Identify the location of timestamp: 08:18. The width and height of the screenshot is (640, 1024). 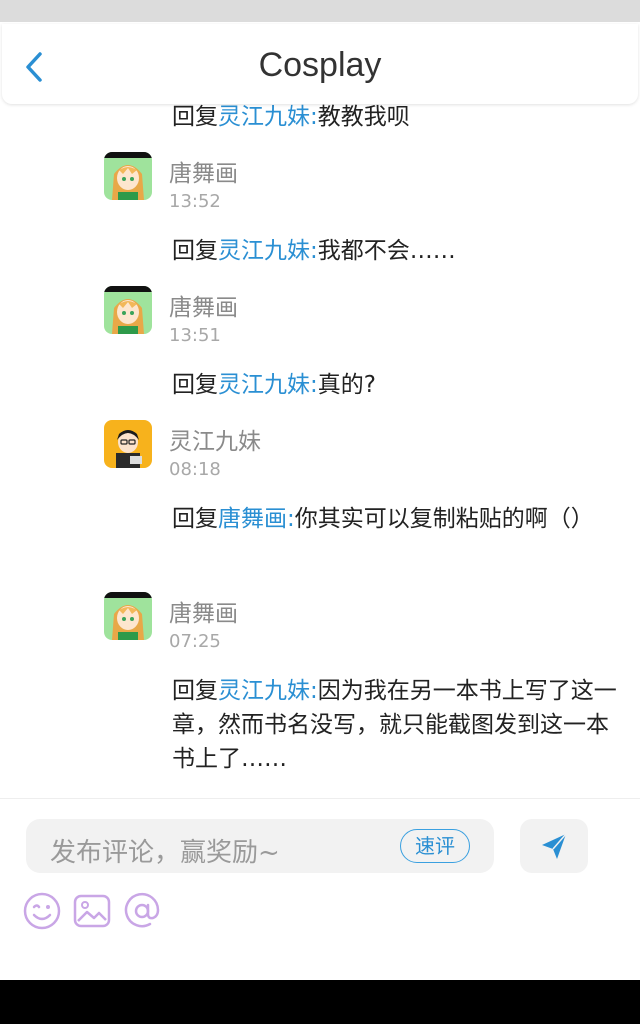
(195, 469).